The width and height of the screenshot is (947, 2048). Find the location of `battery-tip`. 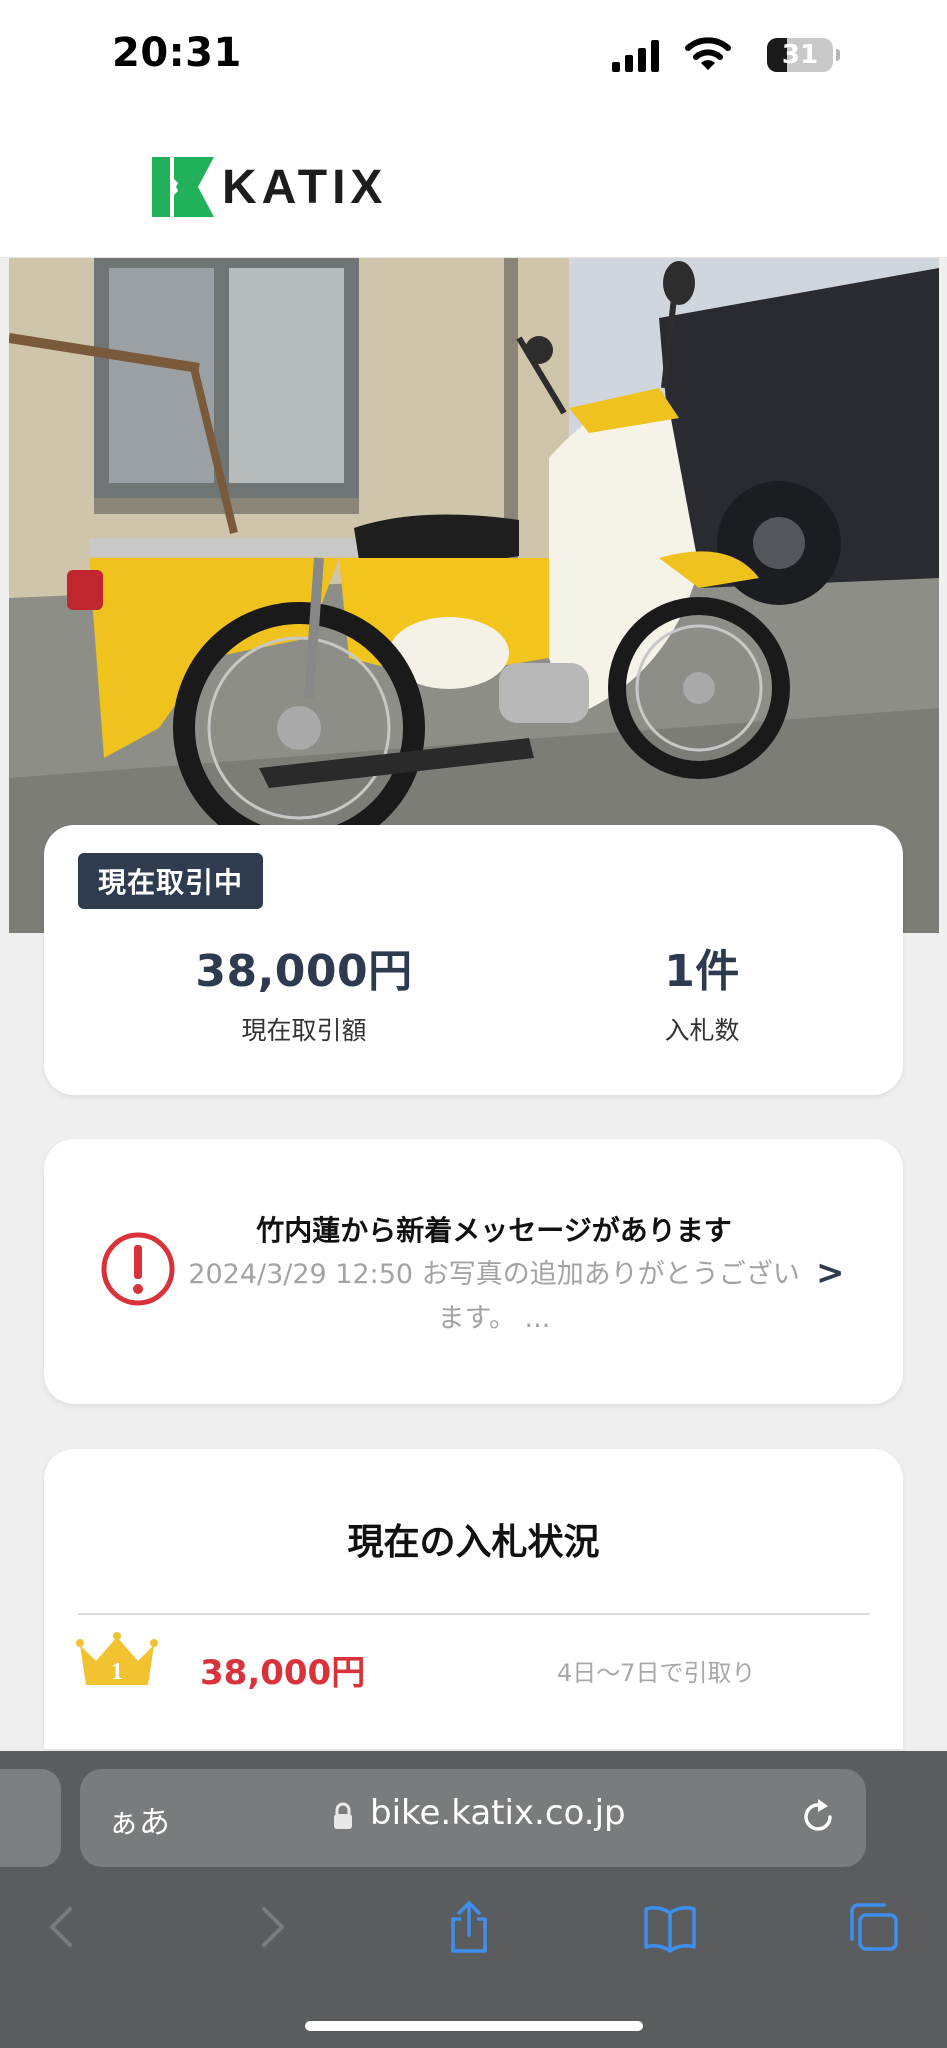

battery-tip is located at coordinates (838, 55).